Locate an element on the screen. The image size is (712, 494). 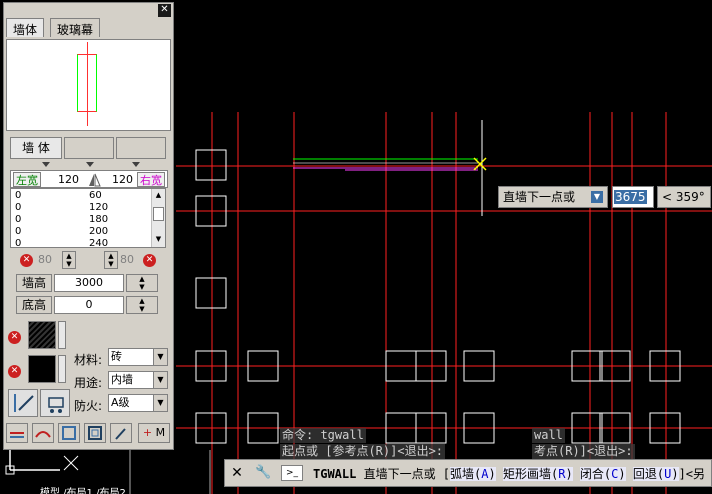
hatch-scrollbar is located at coordinates (62, 335).